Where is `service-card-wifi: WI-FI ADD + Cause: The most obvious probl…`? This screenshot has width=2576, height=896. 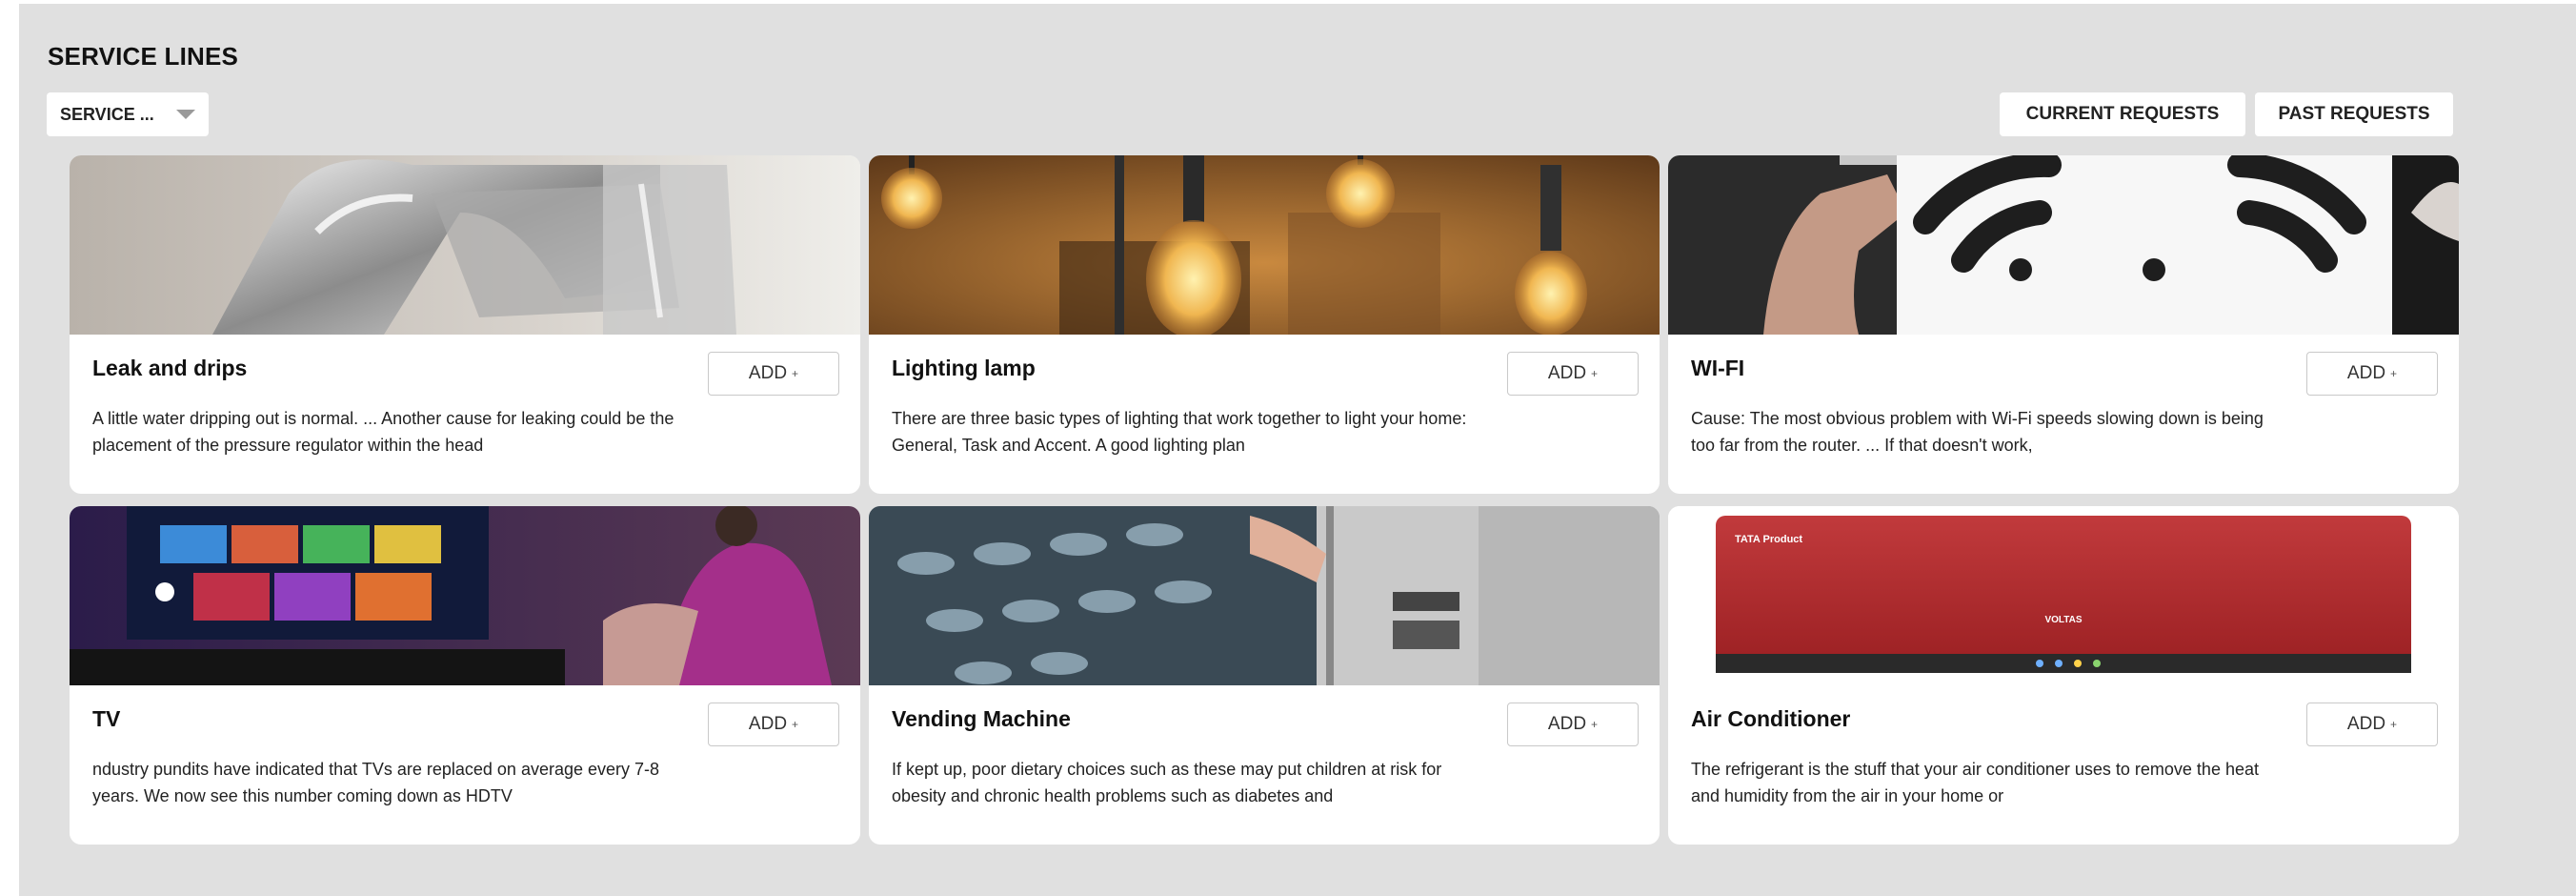
service-card-wifi: WI-FI ADD + Cause: The most obvious probl… is located at coordinates (2063, 324).